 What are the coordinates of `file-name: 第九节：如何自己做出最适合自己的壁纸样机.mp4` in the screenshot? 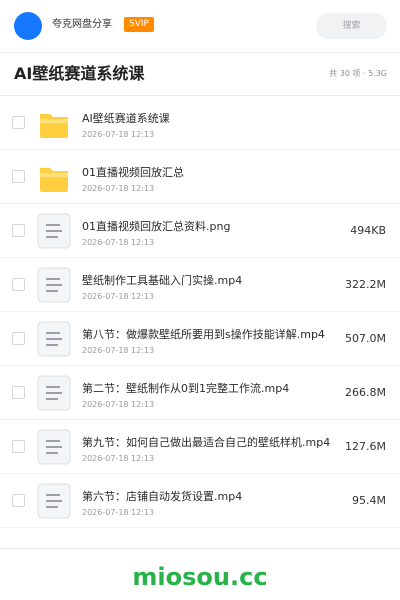 It's located at (206, 442).